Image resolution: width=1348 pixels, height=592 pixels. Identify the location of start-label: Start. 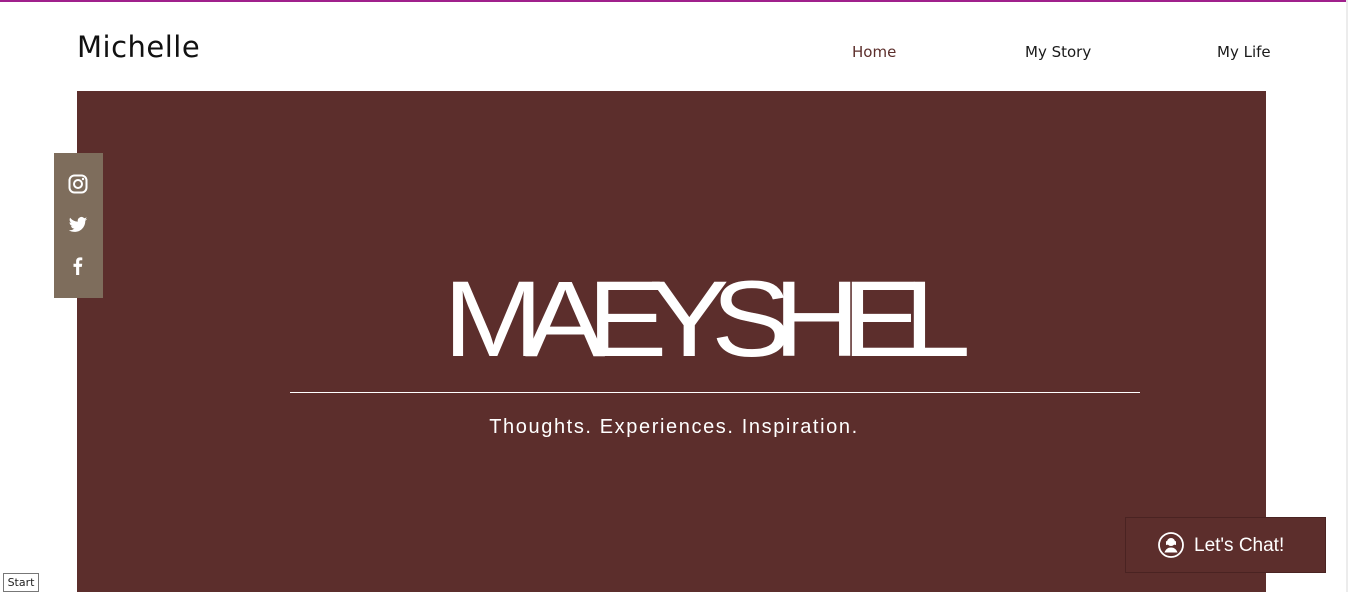
(21, 582).